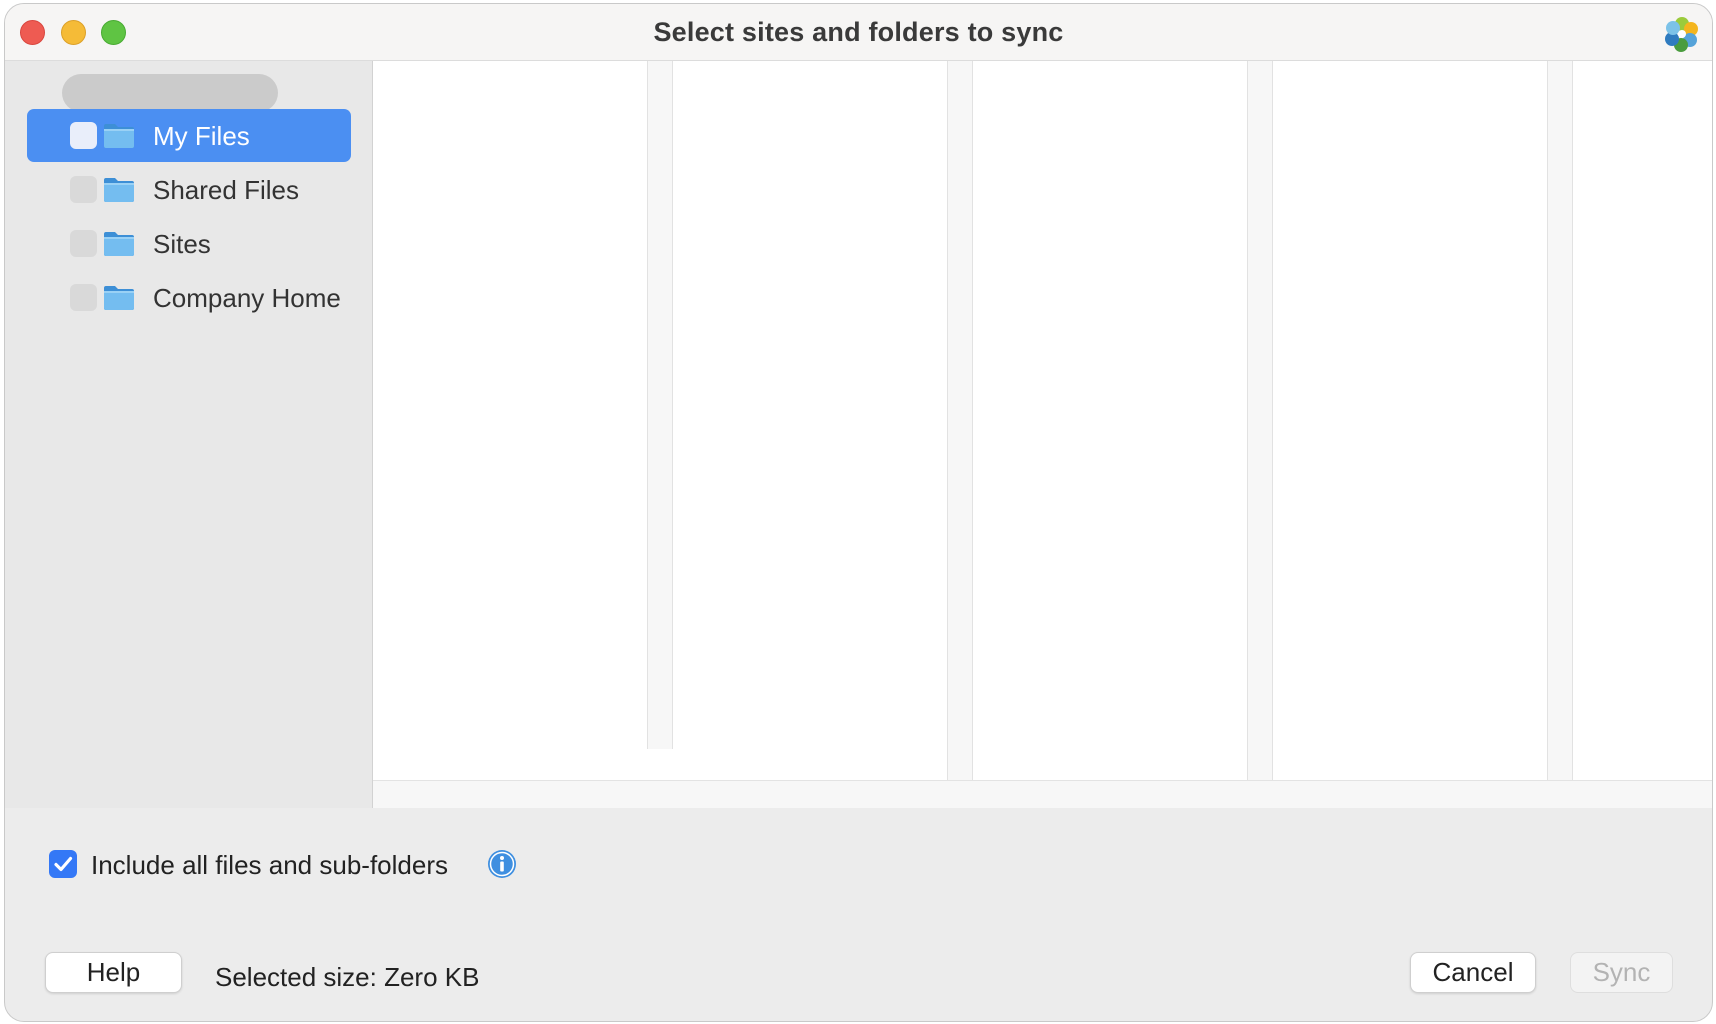  Describe the element at coordinates (83, 189) in the screenshot. I see `shared-files-checkbox` at that location.